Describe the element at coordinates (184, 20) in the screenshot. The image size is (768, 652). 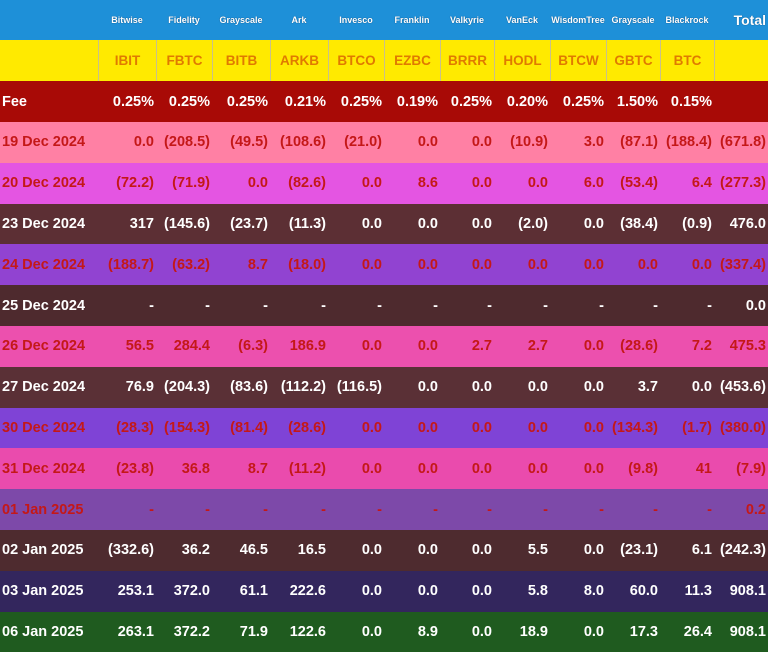
I see `column-header: Fidelity` at that location.